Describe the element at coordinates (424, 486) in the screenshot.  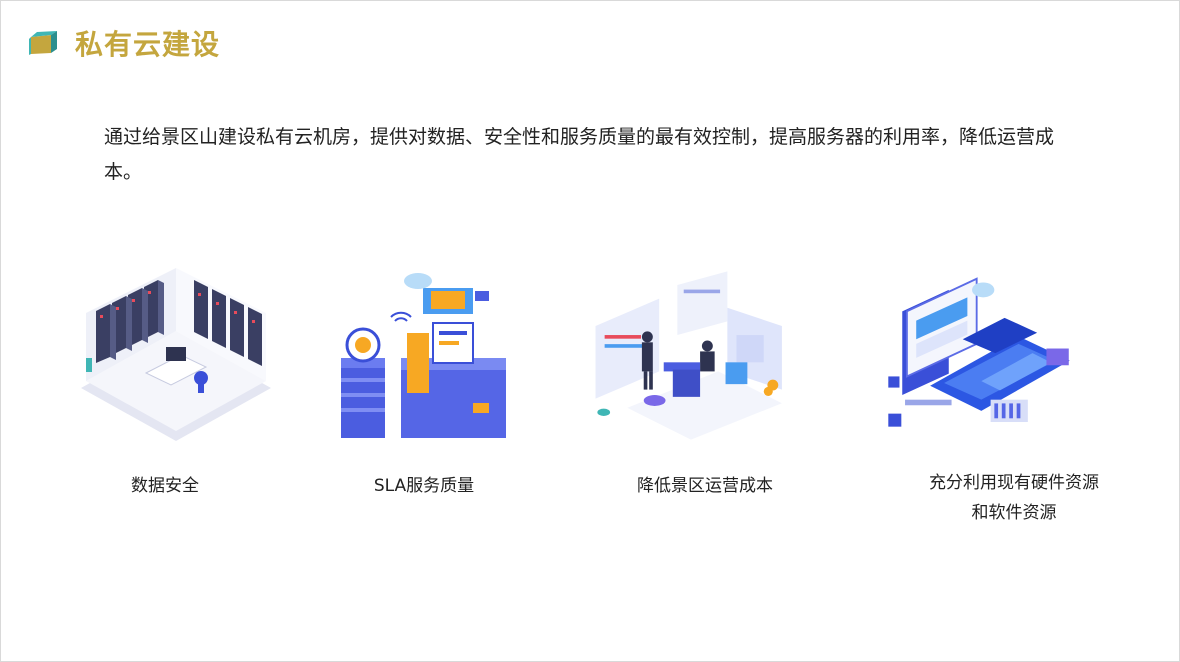
I see `feature-label-sla: SLA服务质量` at that location.